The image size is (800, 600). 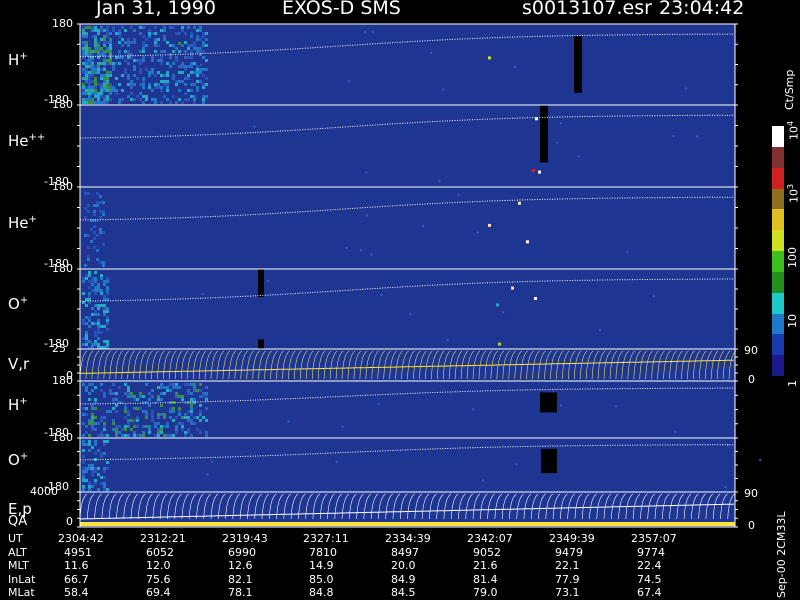 What do you see at coordinates (242, 552) in the screenshot?
I see `table-cell: 6990` at bounding box center [242, 552].